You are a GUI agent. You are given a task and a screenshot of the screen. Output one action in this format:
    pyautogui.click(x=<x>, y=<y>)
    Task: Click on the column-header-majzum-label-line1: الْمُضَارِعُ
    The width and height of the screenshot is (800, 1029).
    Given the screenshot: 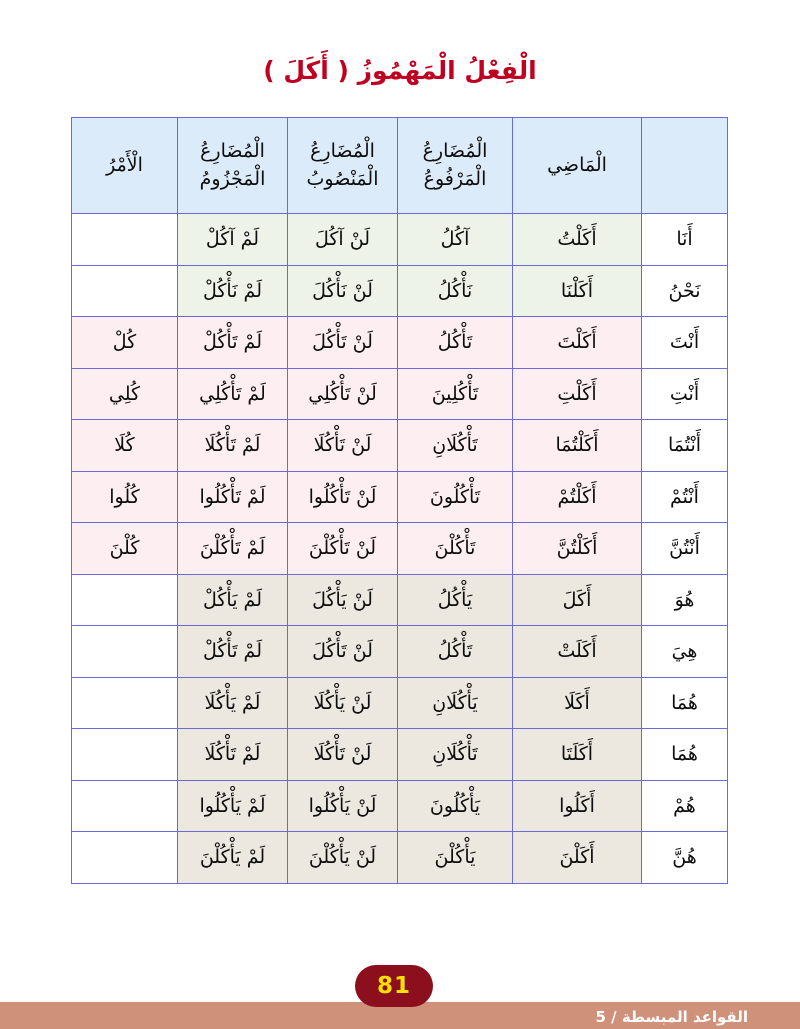 What is the action you would take?
    pyautogui.click(x=232, y=150)
    